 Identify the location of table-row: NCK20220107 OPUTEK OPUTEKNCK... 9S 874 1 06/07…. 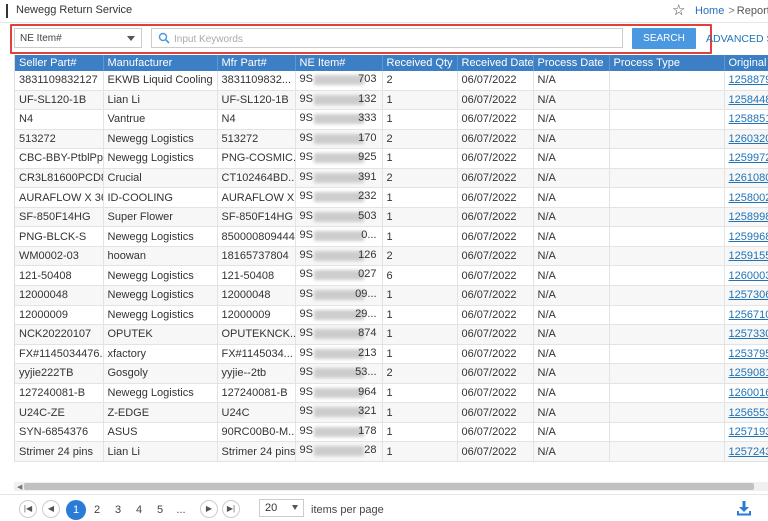
(391, 334).